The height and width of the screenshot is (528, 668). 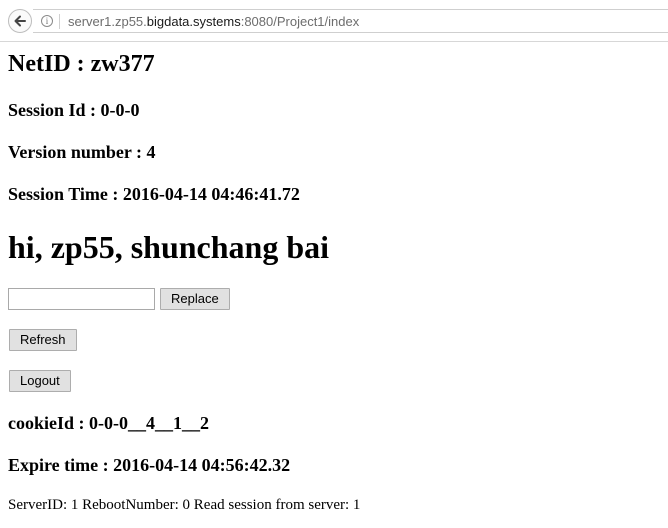 What do you see at coordinates (149, 465) in the screenshot?
I see `expire-time-heading: Expire time : 2016-04-14 04:56:42.32` at bounding box center [149, 465].